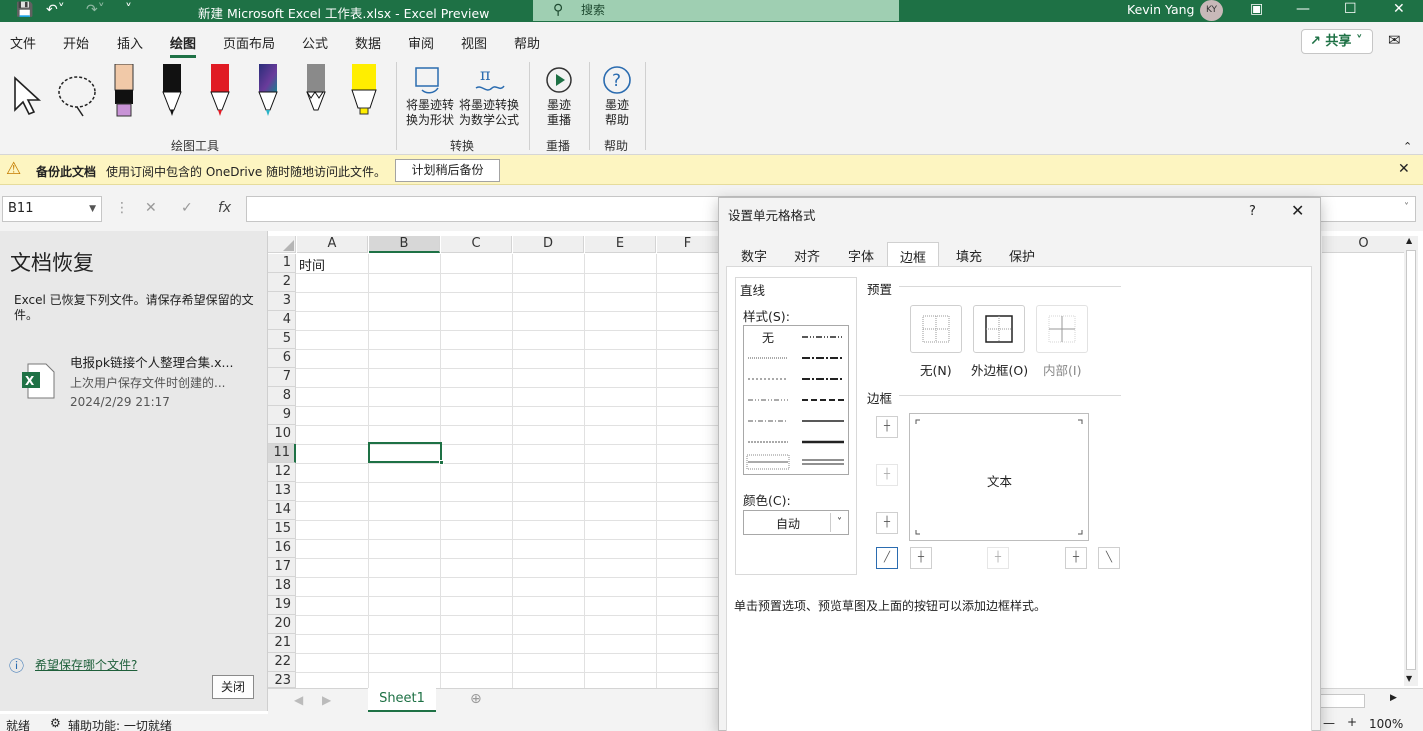  I want to click on select-arrow-icon, so click(27, 96).